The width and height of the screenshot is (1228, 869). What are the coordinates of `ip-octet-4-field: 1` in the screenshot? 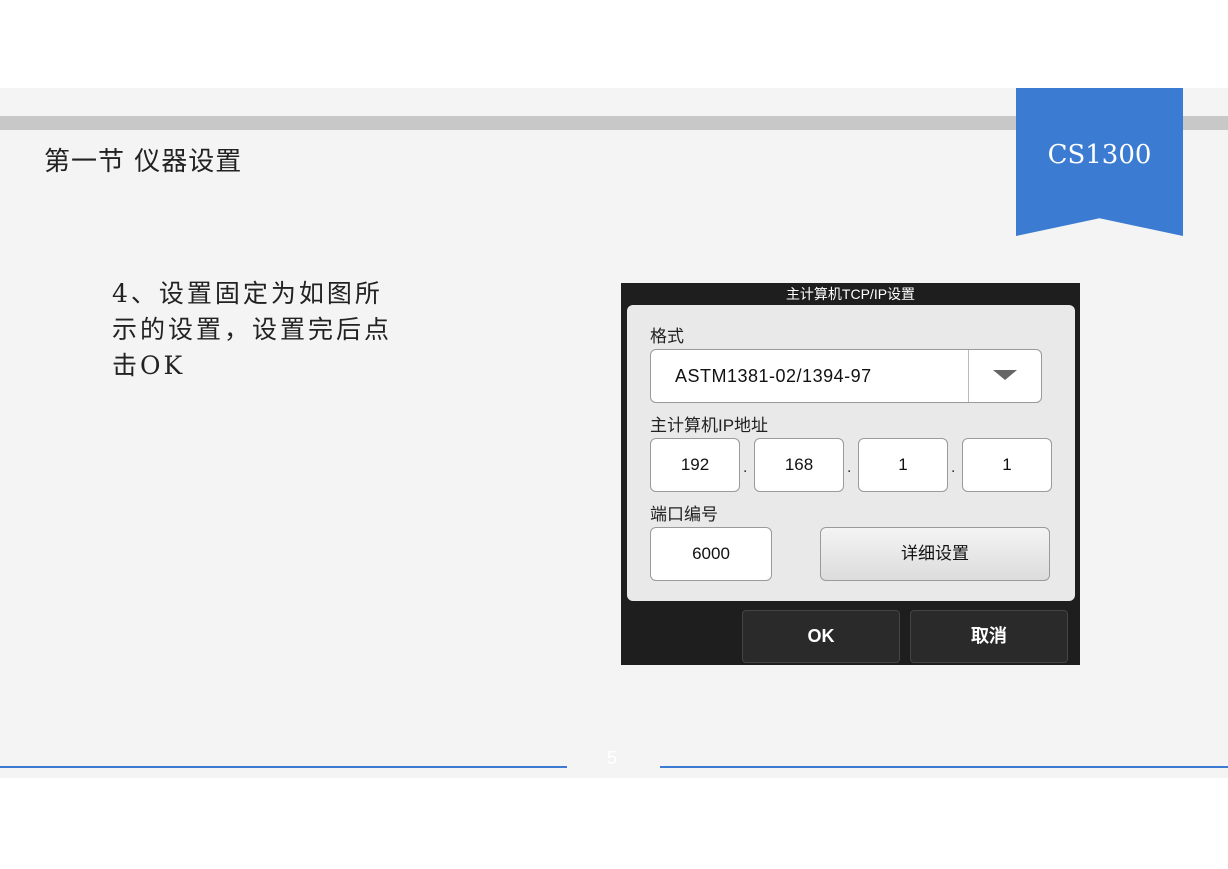 It's located at (1007, 465).